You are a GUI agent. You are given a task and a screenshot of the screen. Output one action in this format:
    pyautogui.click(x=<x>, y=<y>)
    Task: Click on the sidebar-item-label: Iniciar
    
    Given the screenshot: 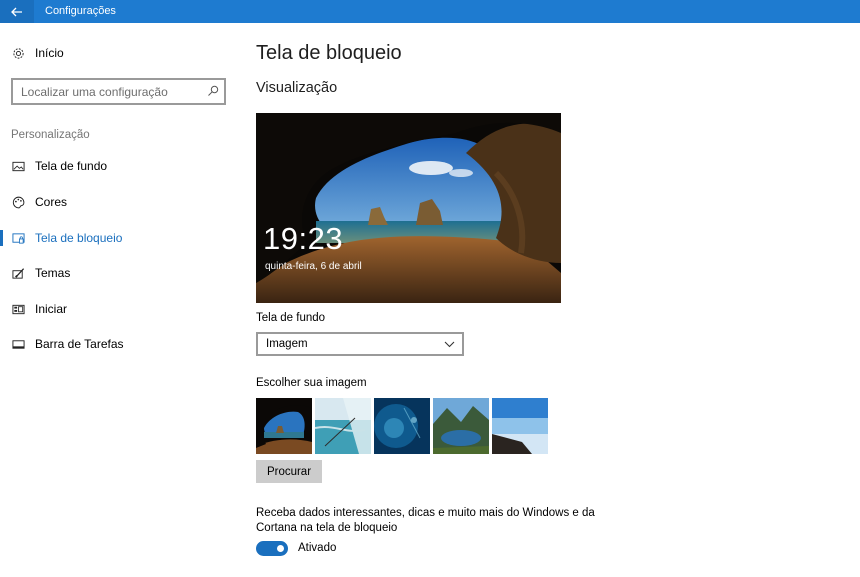 What is the action you would take?
    pyautogui.click(x=51, y=309)
    